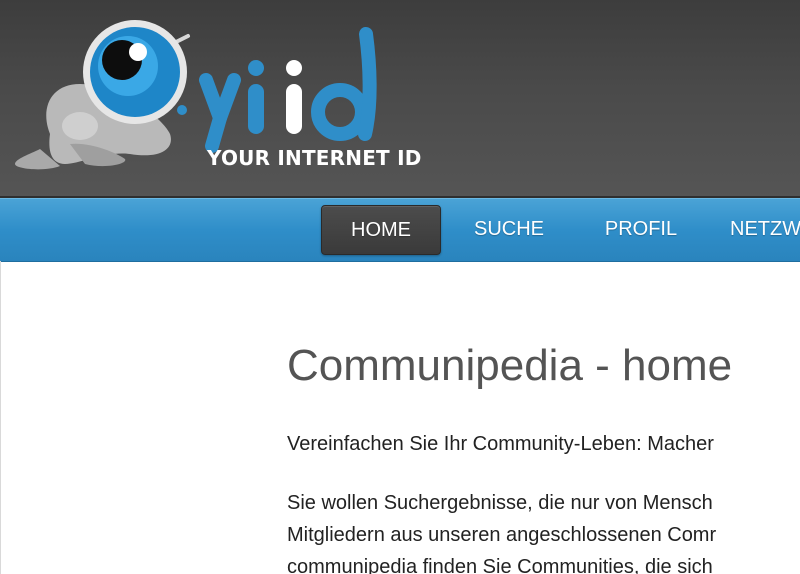 The width and height of the screenshot is (800, 574). What do you see at coordinates (314, 158) in the screenshot?
I see `logo-tagline: YOUR INTERNET ID` at bounding box center [314, 158].